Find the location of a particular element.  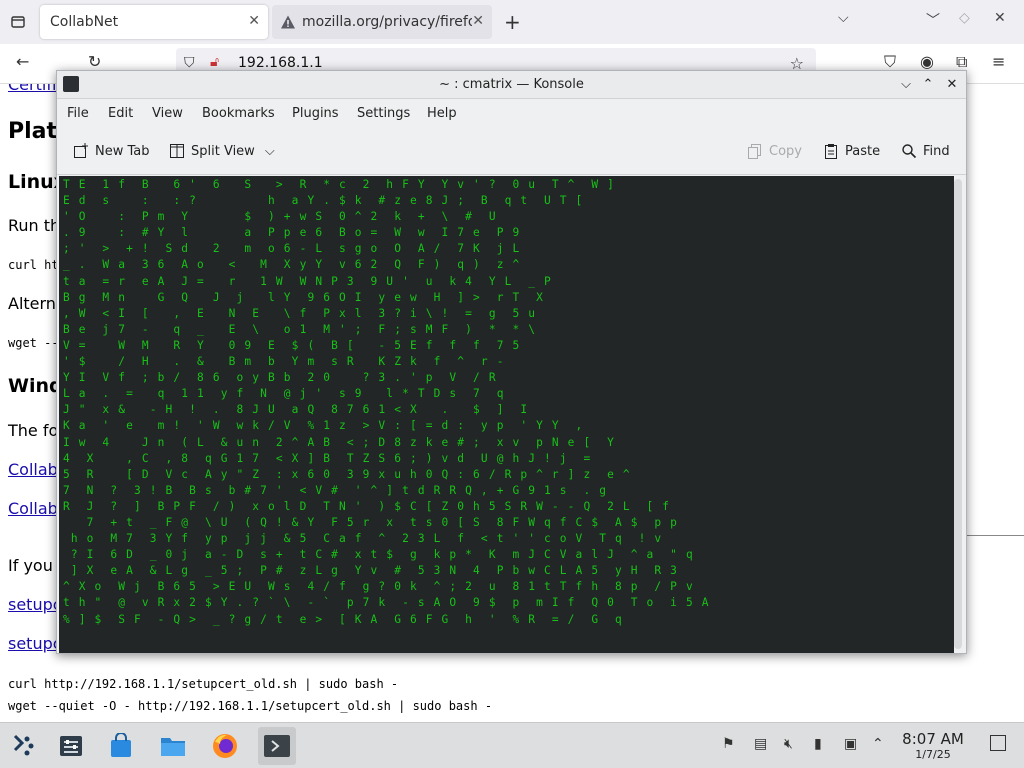

minimize-chevron-icon: ⌵ is located at coordinates (906, 85).